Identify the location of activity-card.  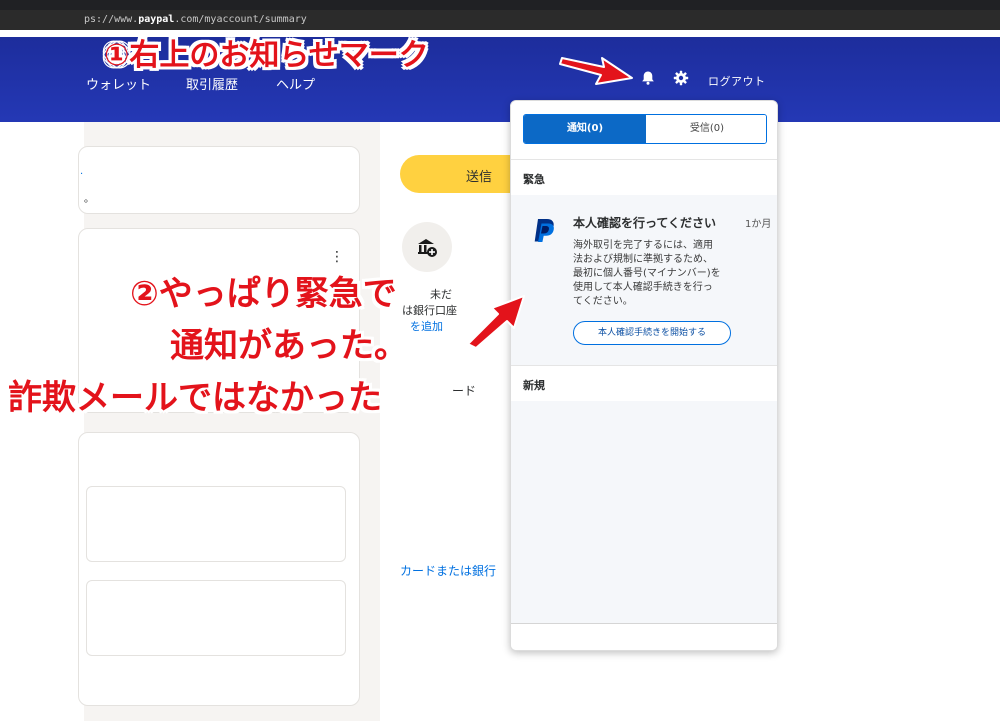
(219, 569).